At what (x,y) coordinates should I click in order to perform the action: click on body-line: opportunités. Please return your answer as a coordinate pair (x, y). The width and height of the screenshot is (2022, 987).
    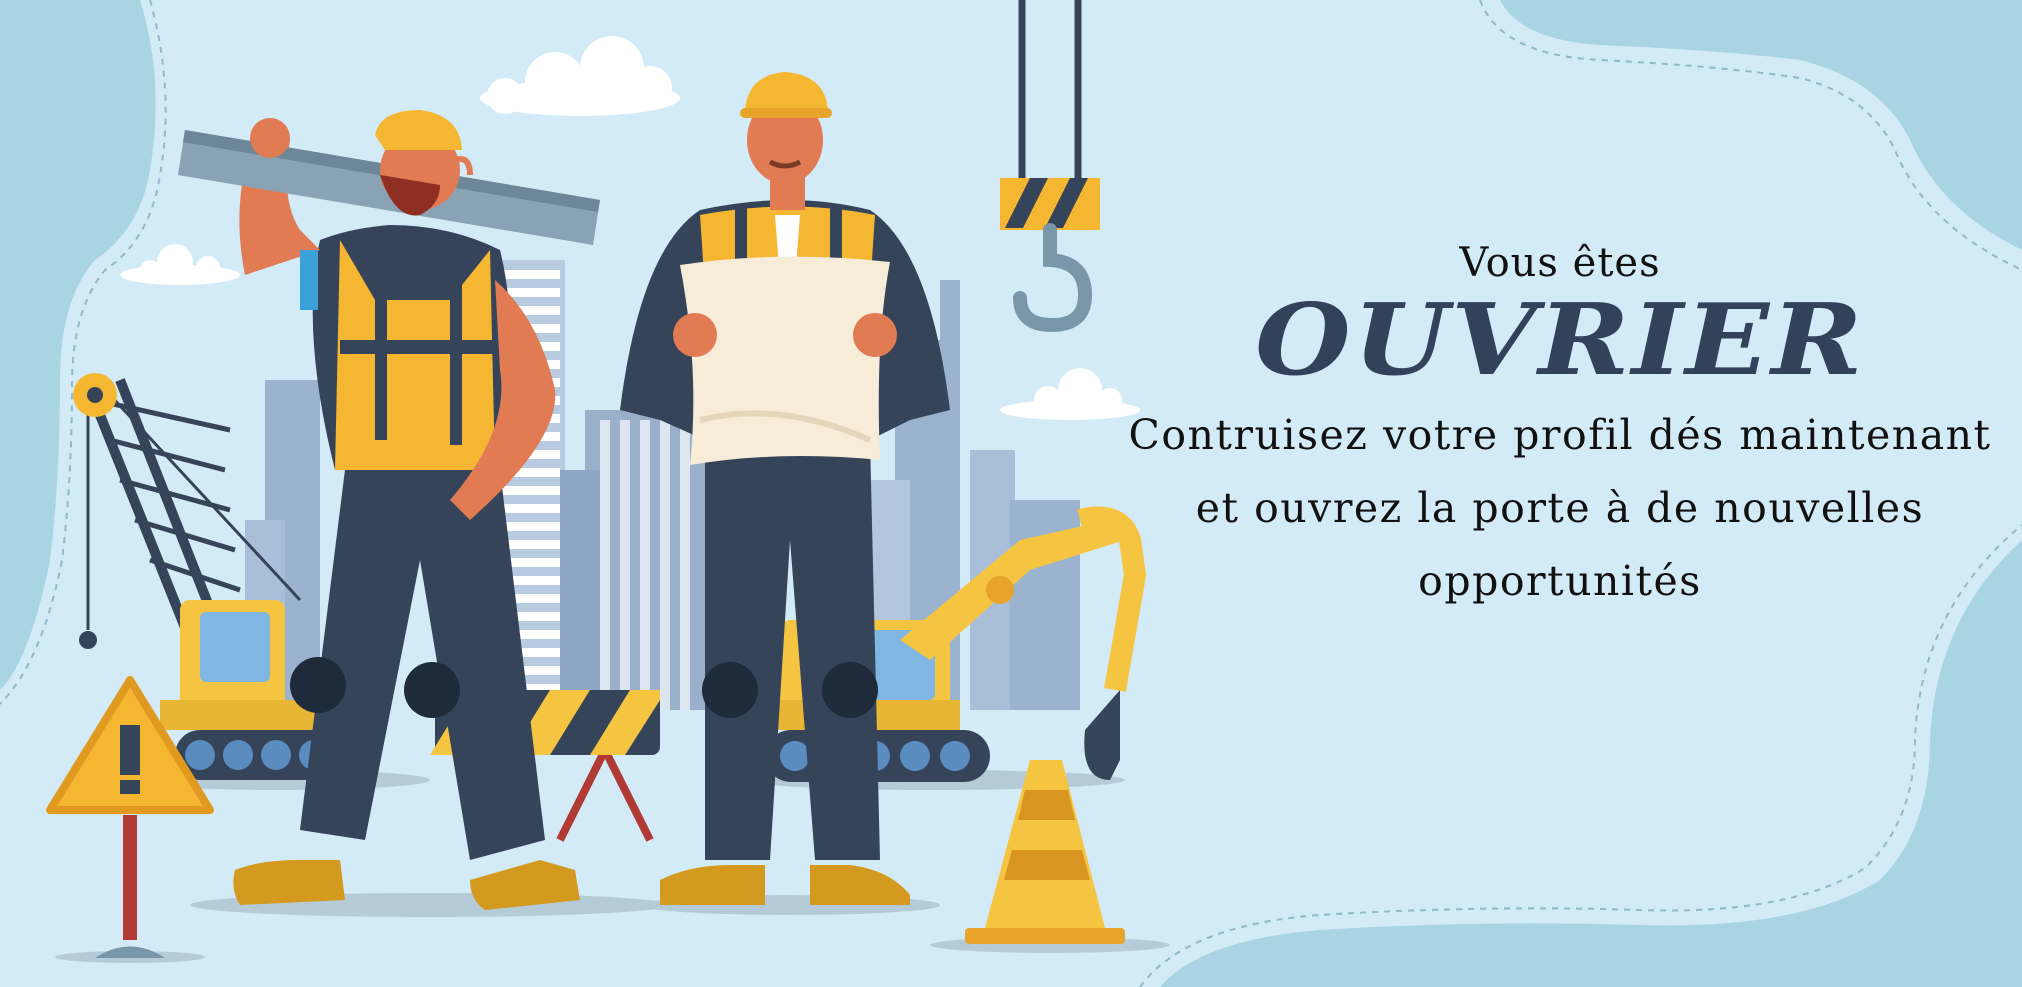
    Looking at the image, I should click on (1560, 581).